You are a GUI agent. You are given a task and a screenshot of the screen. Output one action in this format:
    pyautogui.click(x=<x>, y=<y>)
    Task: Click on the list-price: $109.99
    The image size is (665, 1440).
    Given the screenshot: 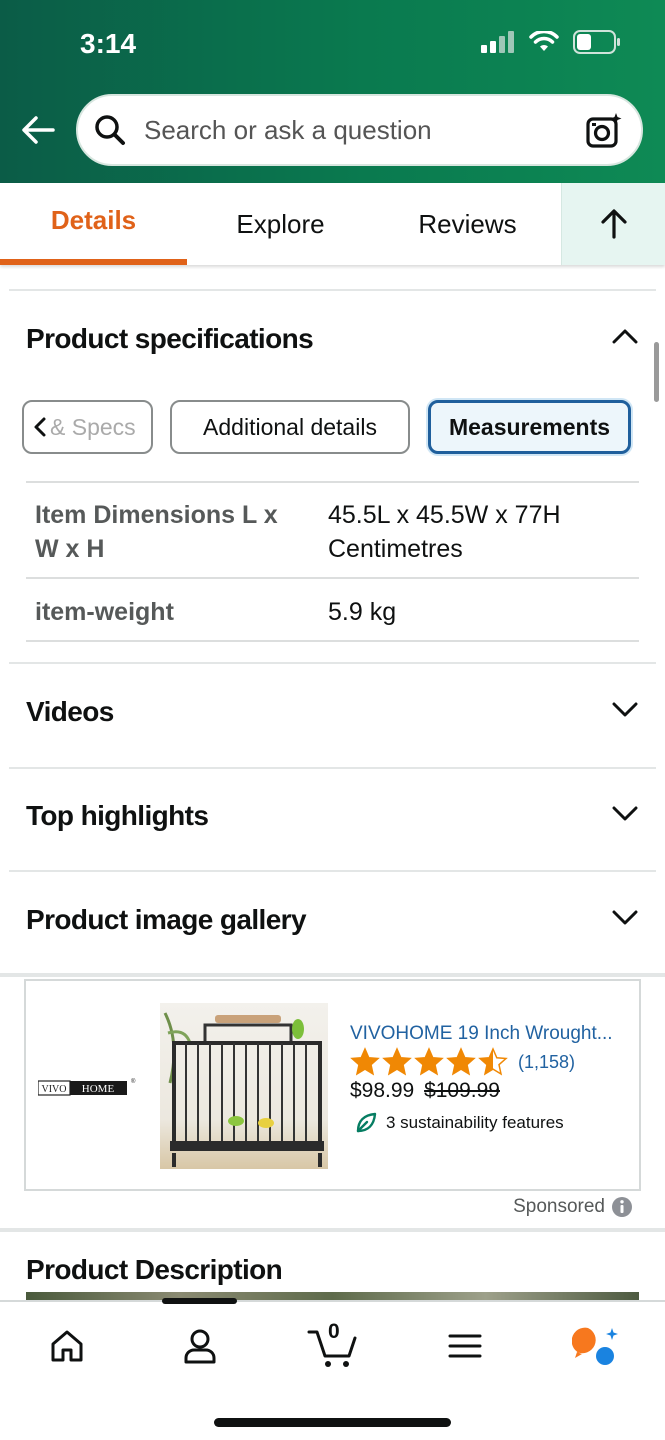 What is the action you would take?
    pyautogui.click(x=462, y=1090)
    